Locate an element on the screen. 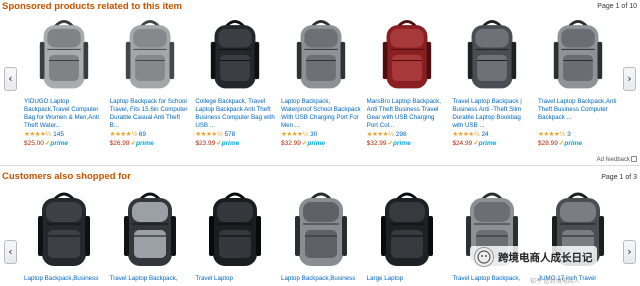  wechat-logo-icon is located at coordinates (484, 257).